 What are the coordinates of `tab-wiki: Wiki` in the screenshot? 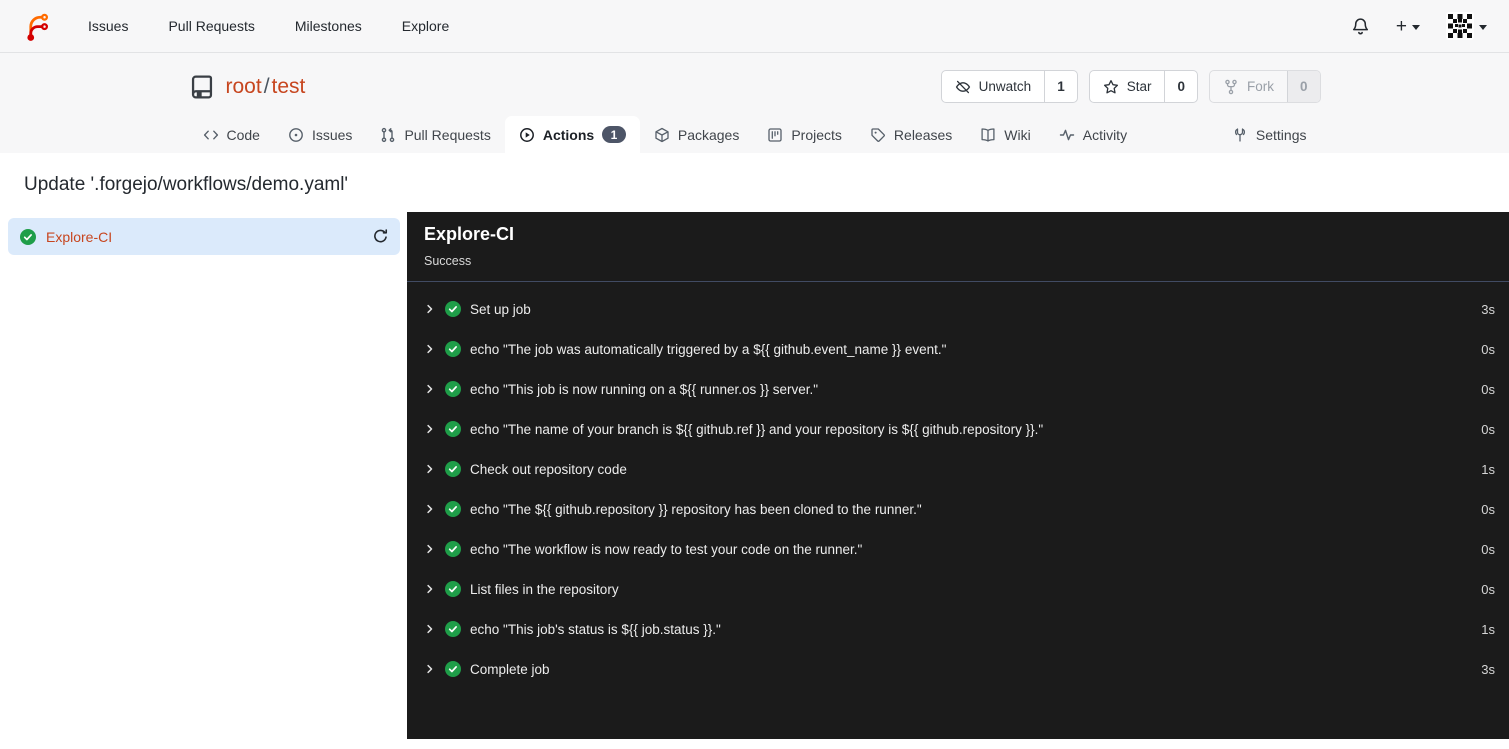 It's located at (1005, 135).